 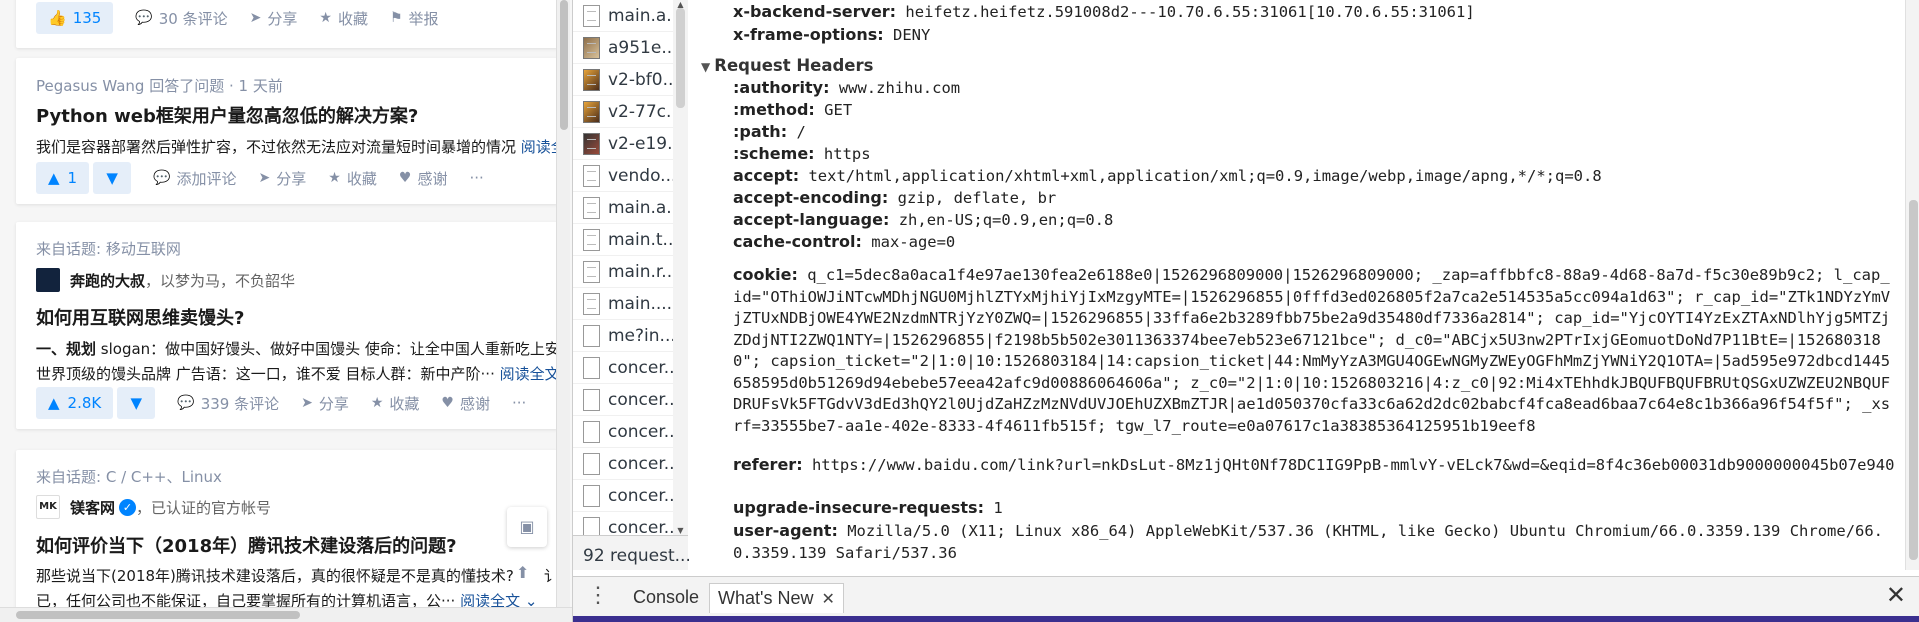 What do you see at coordinates (680, 530) in the screenshot?
I see `scroll-down-arrow-icon: ▼` at bounding box center [680, 530].